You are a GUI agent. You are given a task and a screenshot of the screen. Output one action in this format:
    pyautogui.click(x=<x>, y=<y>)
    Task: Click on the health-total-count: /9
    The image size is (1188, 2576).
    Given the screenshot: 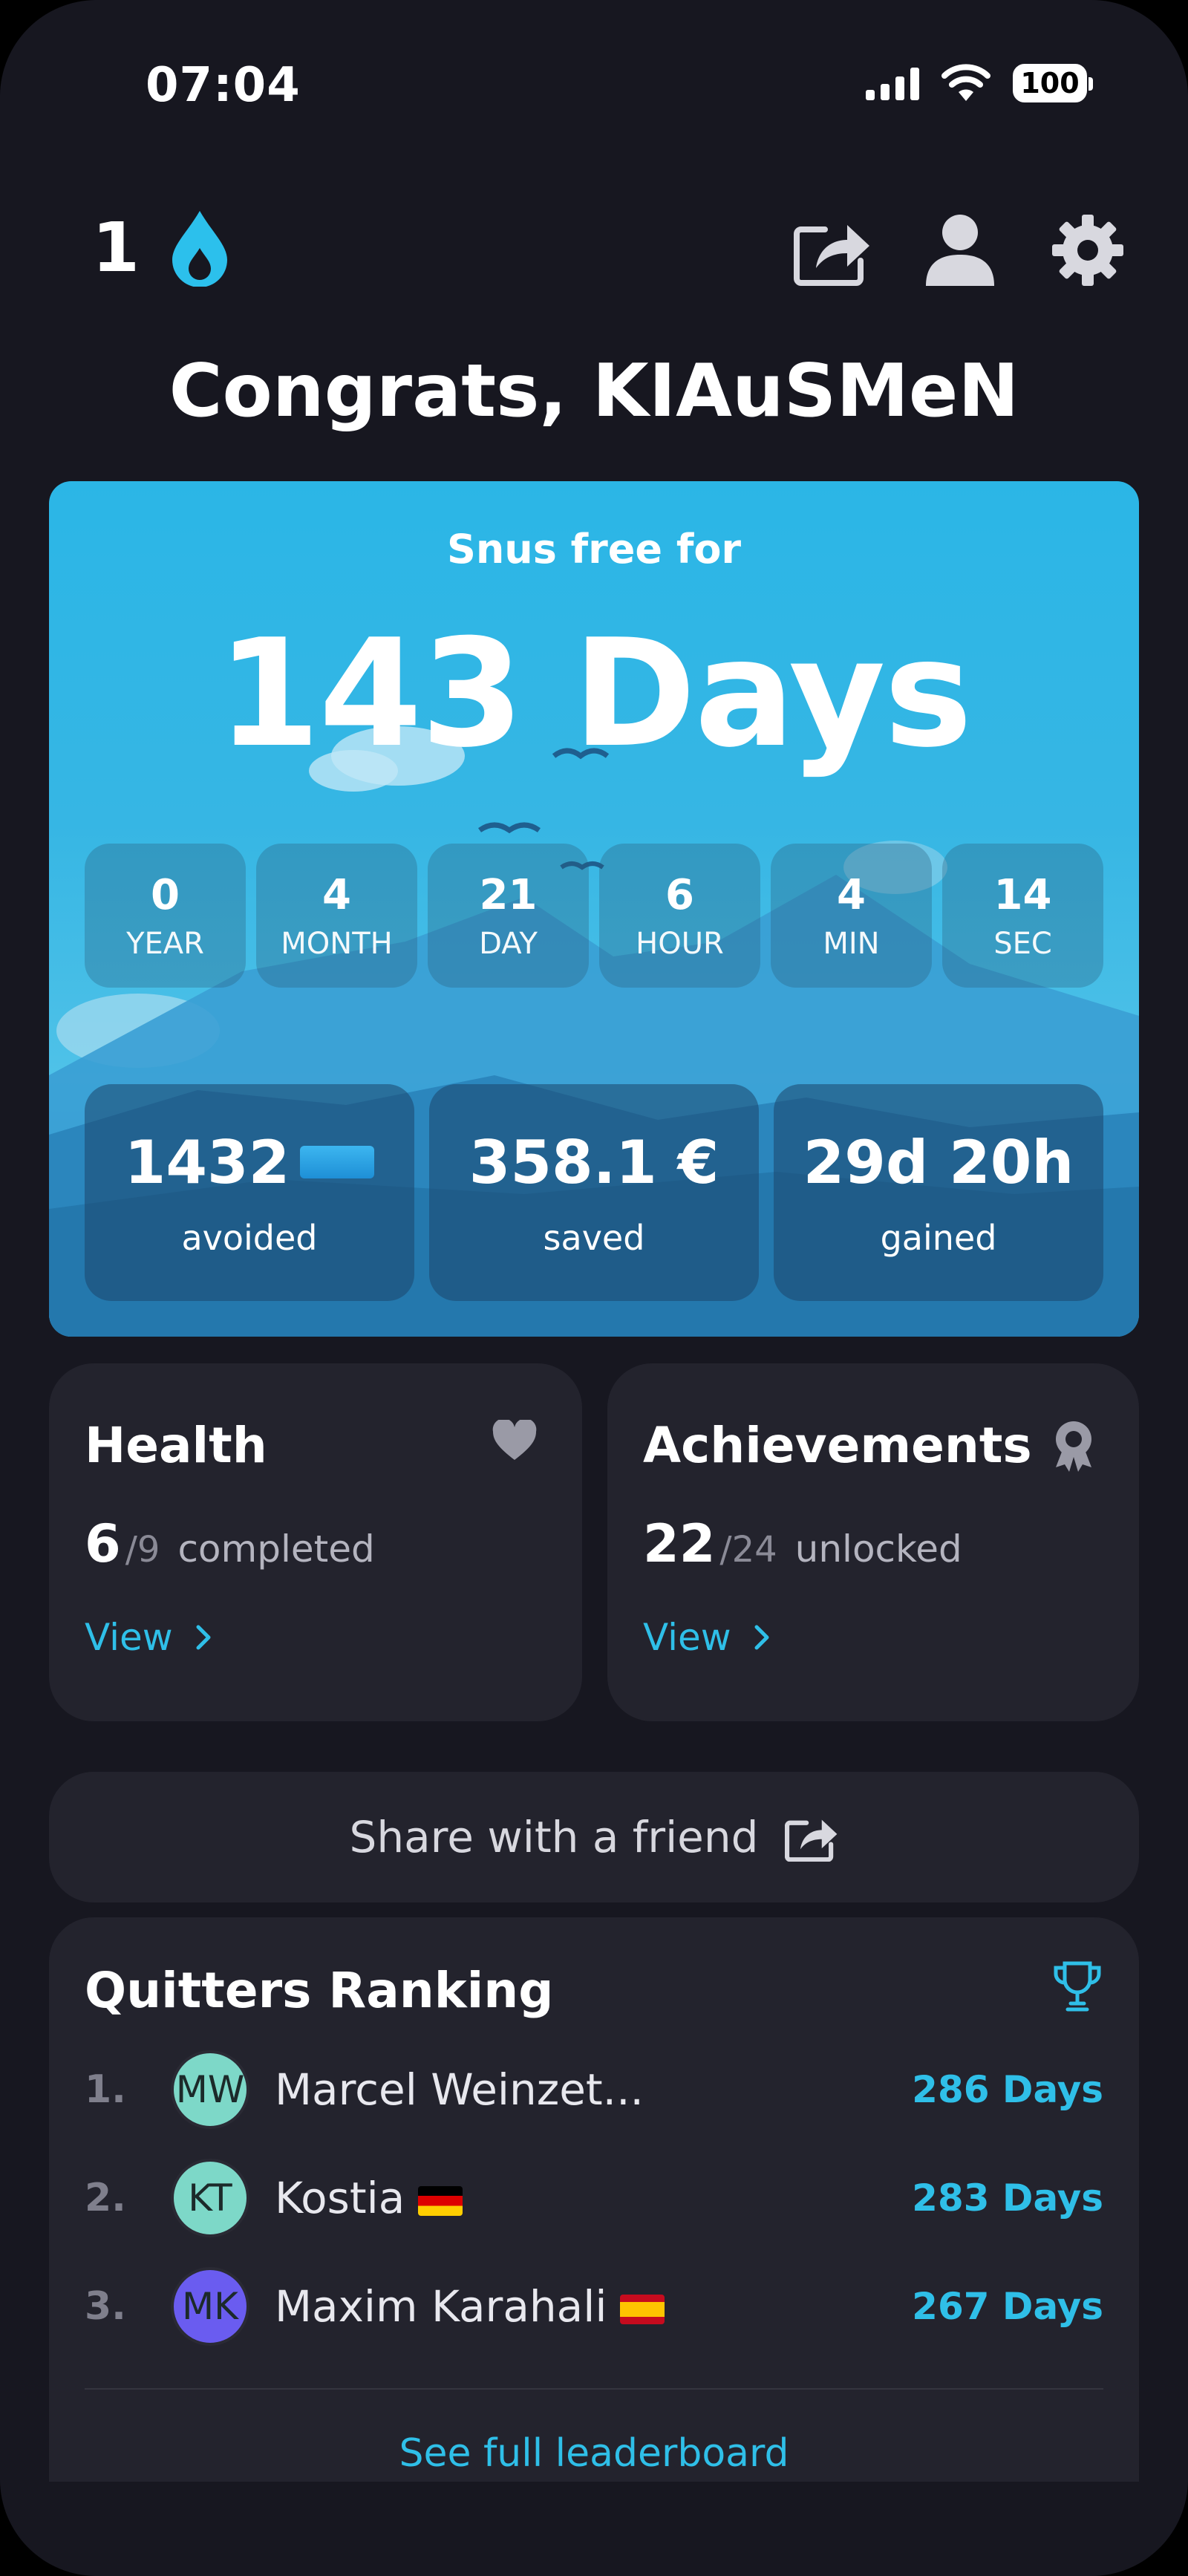 What is the action you would take?
    pyautogui.click(x=143, y=1550)
    